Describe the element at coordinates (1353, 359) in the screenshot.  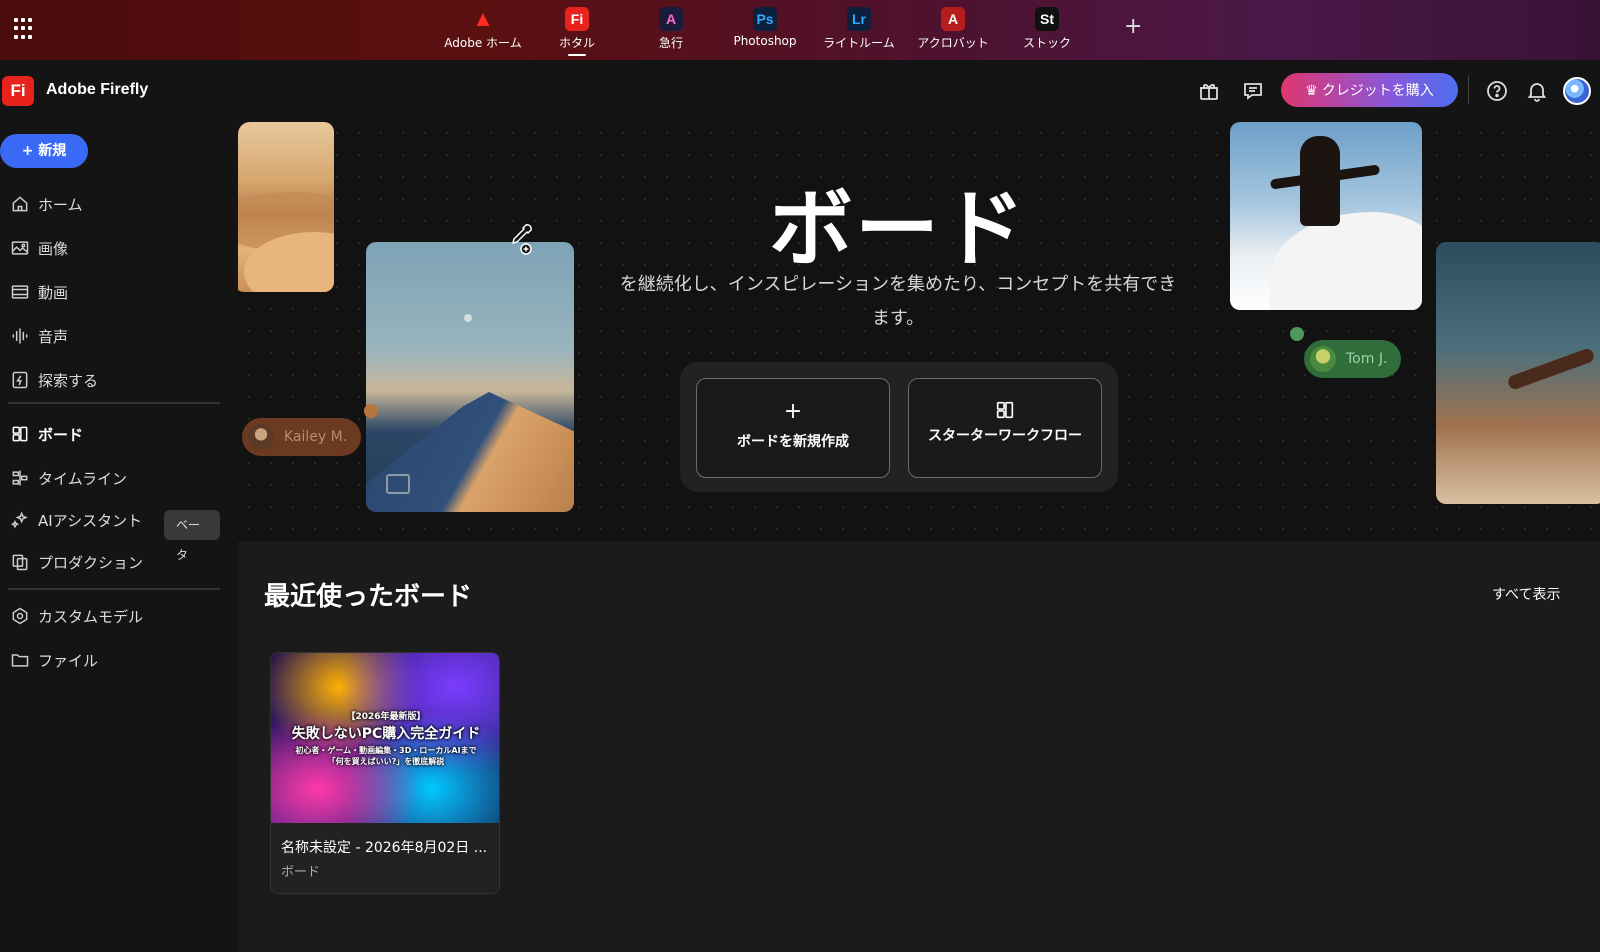
I see `collaborator-tag-tom: Tom J.` at that location.